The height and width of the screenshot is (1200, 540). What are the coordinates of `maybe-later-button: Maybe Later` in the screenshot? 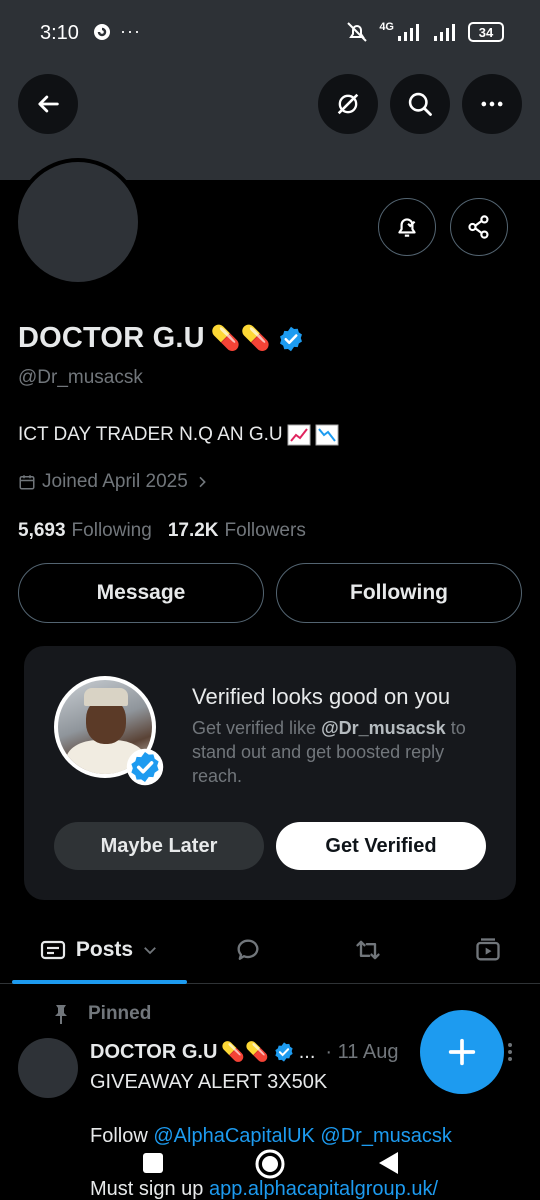 It's located at (159, 846).